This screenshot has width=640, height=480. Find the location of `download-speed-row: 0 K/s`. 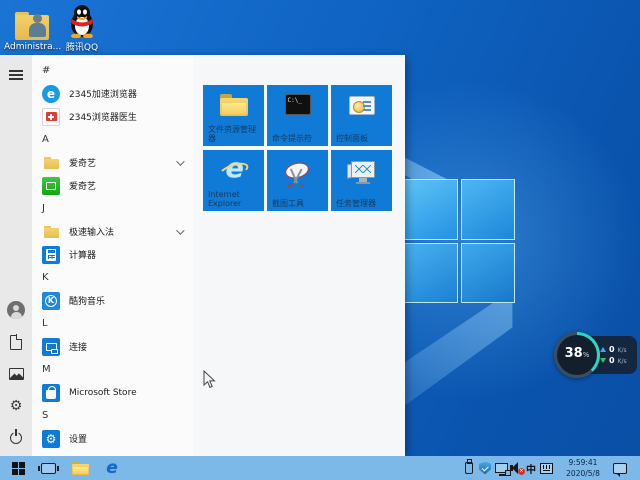

download-speed-row: 0 K/s is located at coordinates (618, 360).